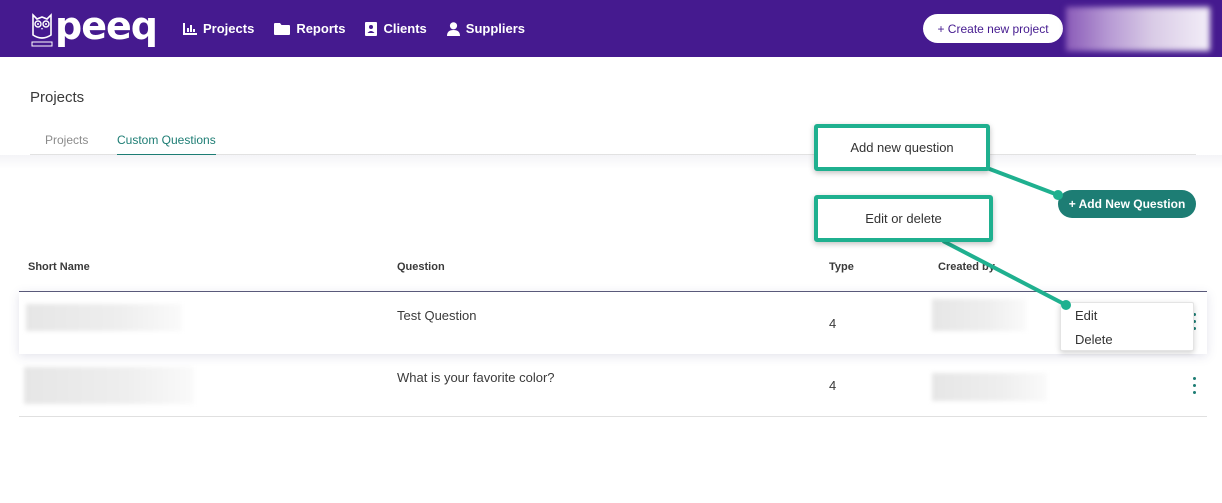 Image resolution: width=1222 pixels, height=503 pixels. I want to click on user-profile-blurred, so click(1138, 29).